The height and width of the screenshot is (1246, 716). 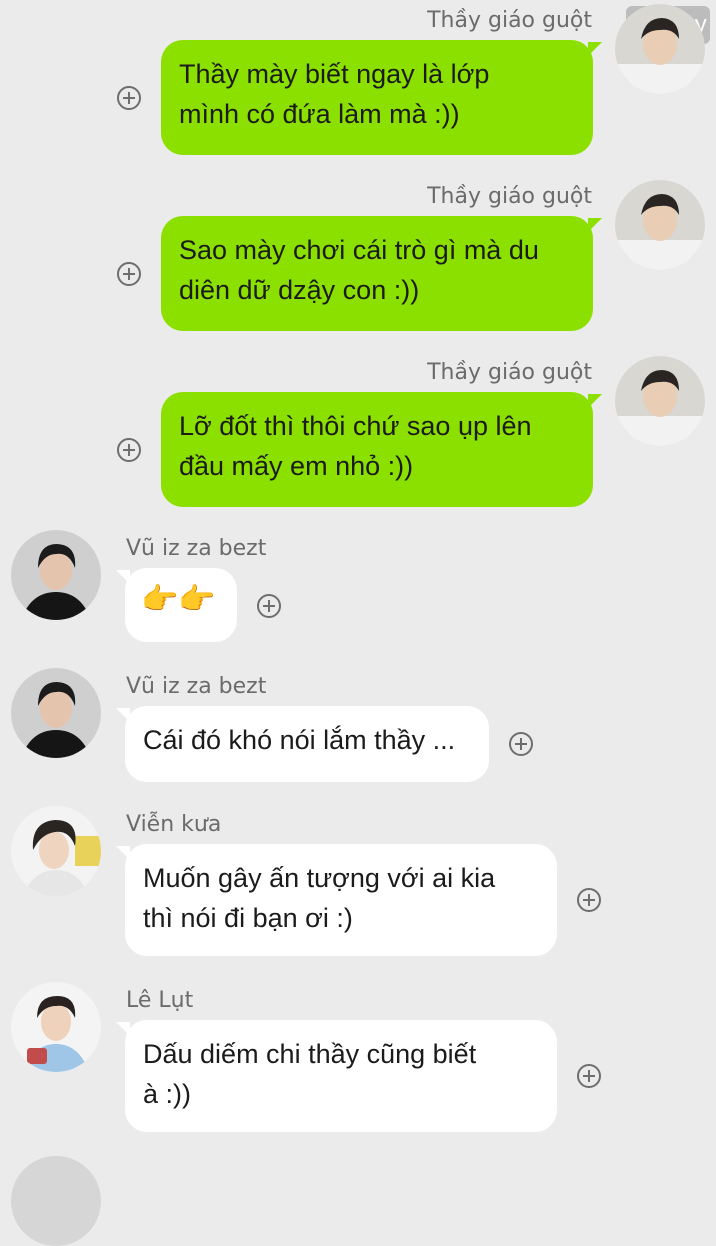 What do you see at coordinates (248, 918) in the screenshot?
I see `message-line: thì nói đi bạn ơi :)` at bounding box center [248, 918].